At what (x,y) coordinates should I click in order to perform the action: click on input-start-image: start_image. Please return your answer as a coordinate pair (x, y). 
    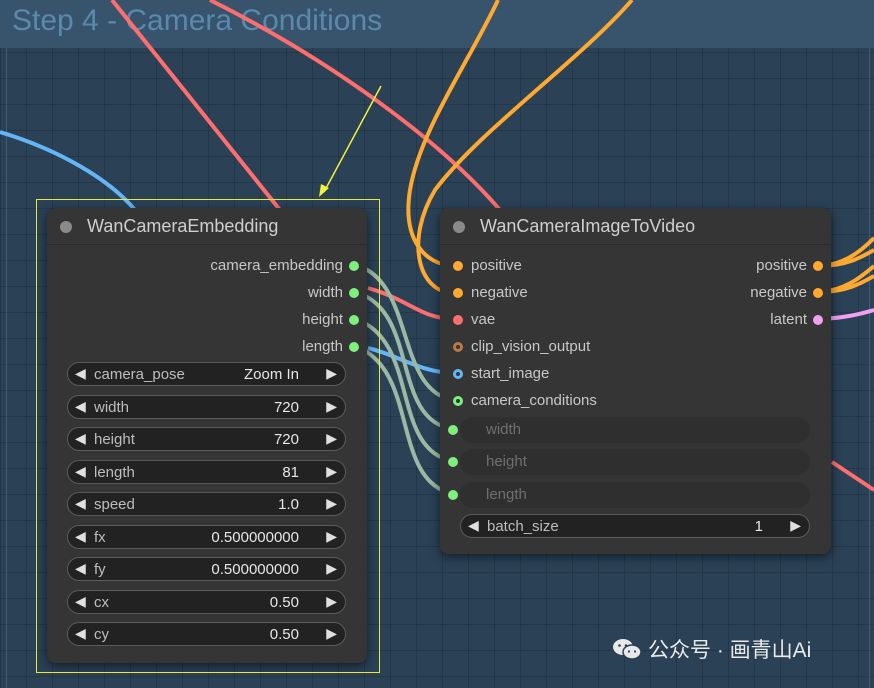
    Looking at the image, I should click on (545, 374).